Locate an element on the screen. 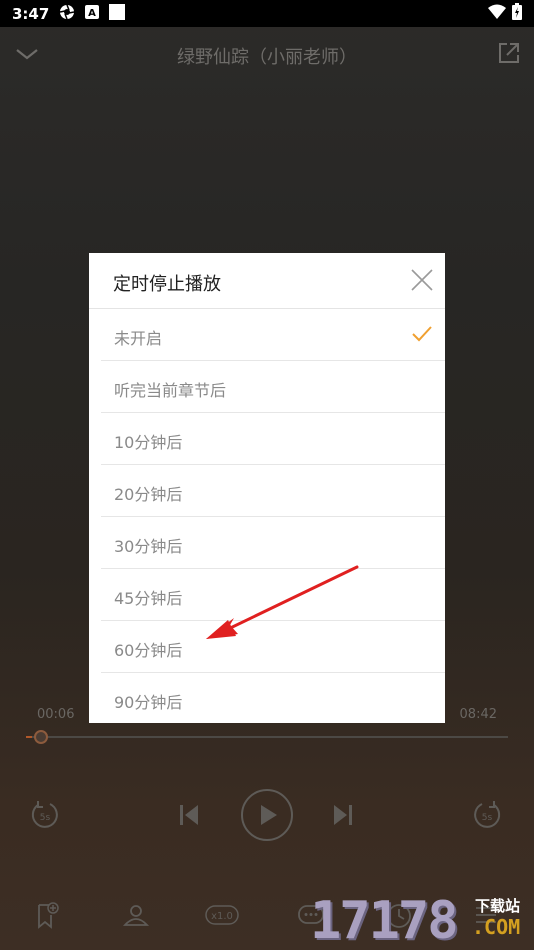 Image resolution: width=534 pixels, height=950 pixels. wifi-icon is located at coordinates (497, 13).